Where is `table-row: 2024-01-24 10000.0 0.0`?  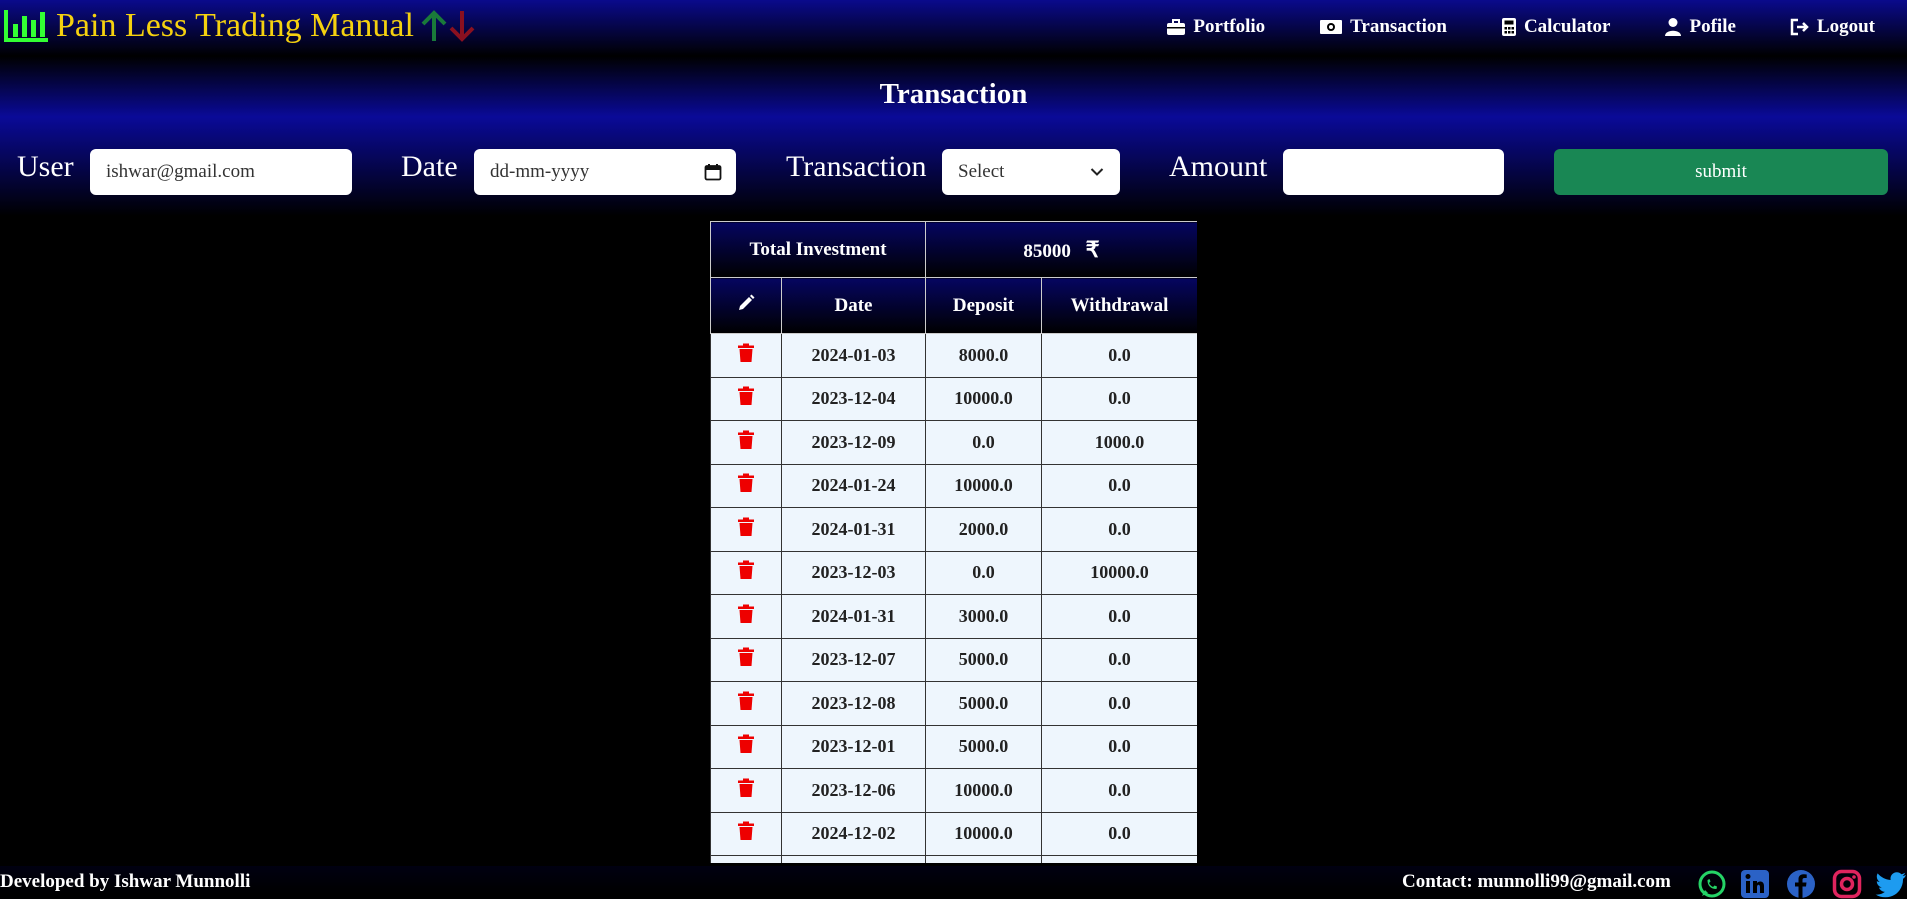 table-row: 2024-01-24 10000.0 0.0 is located at coordinates (953, 485).